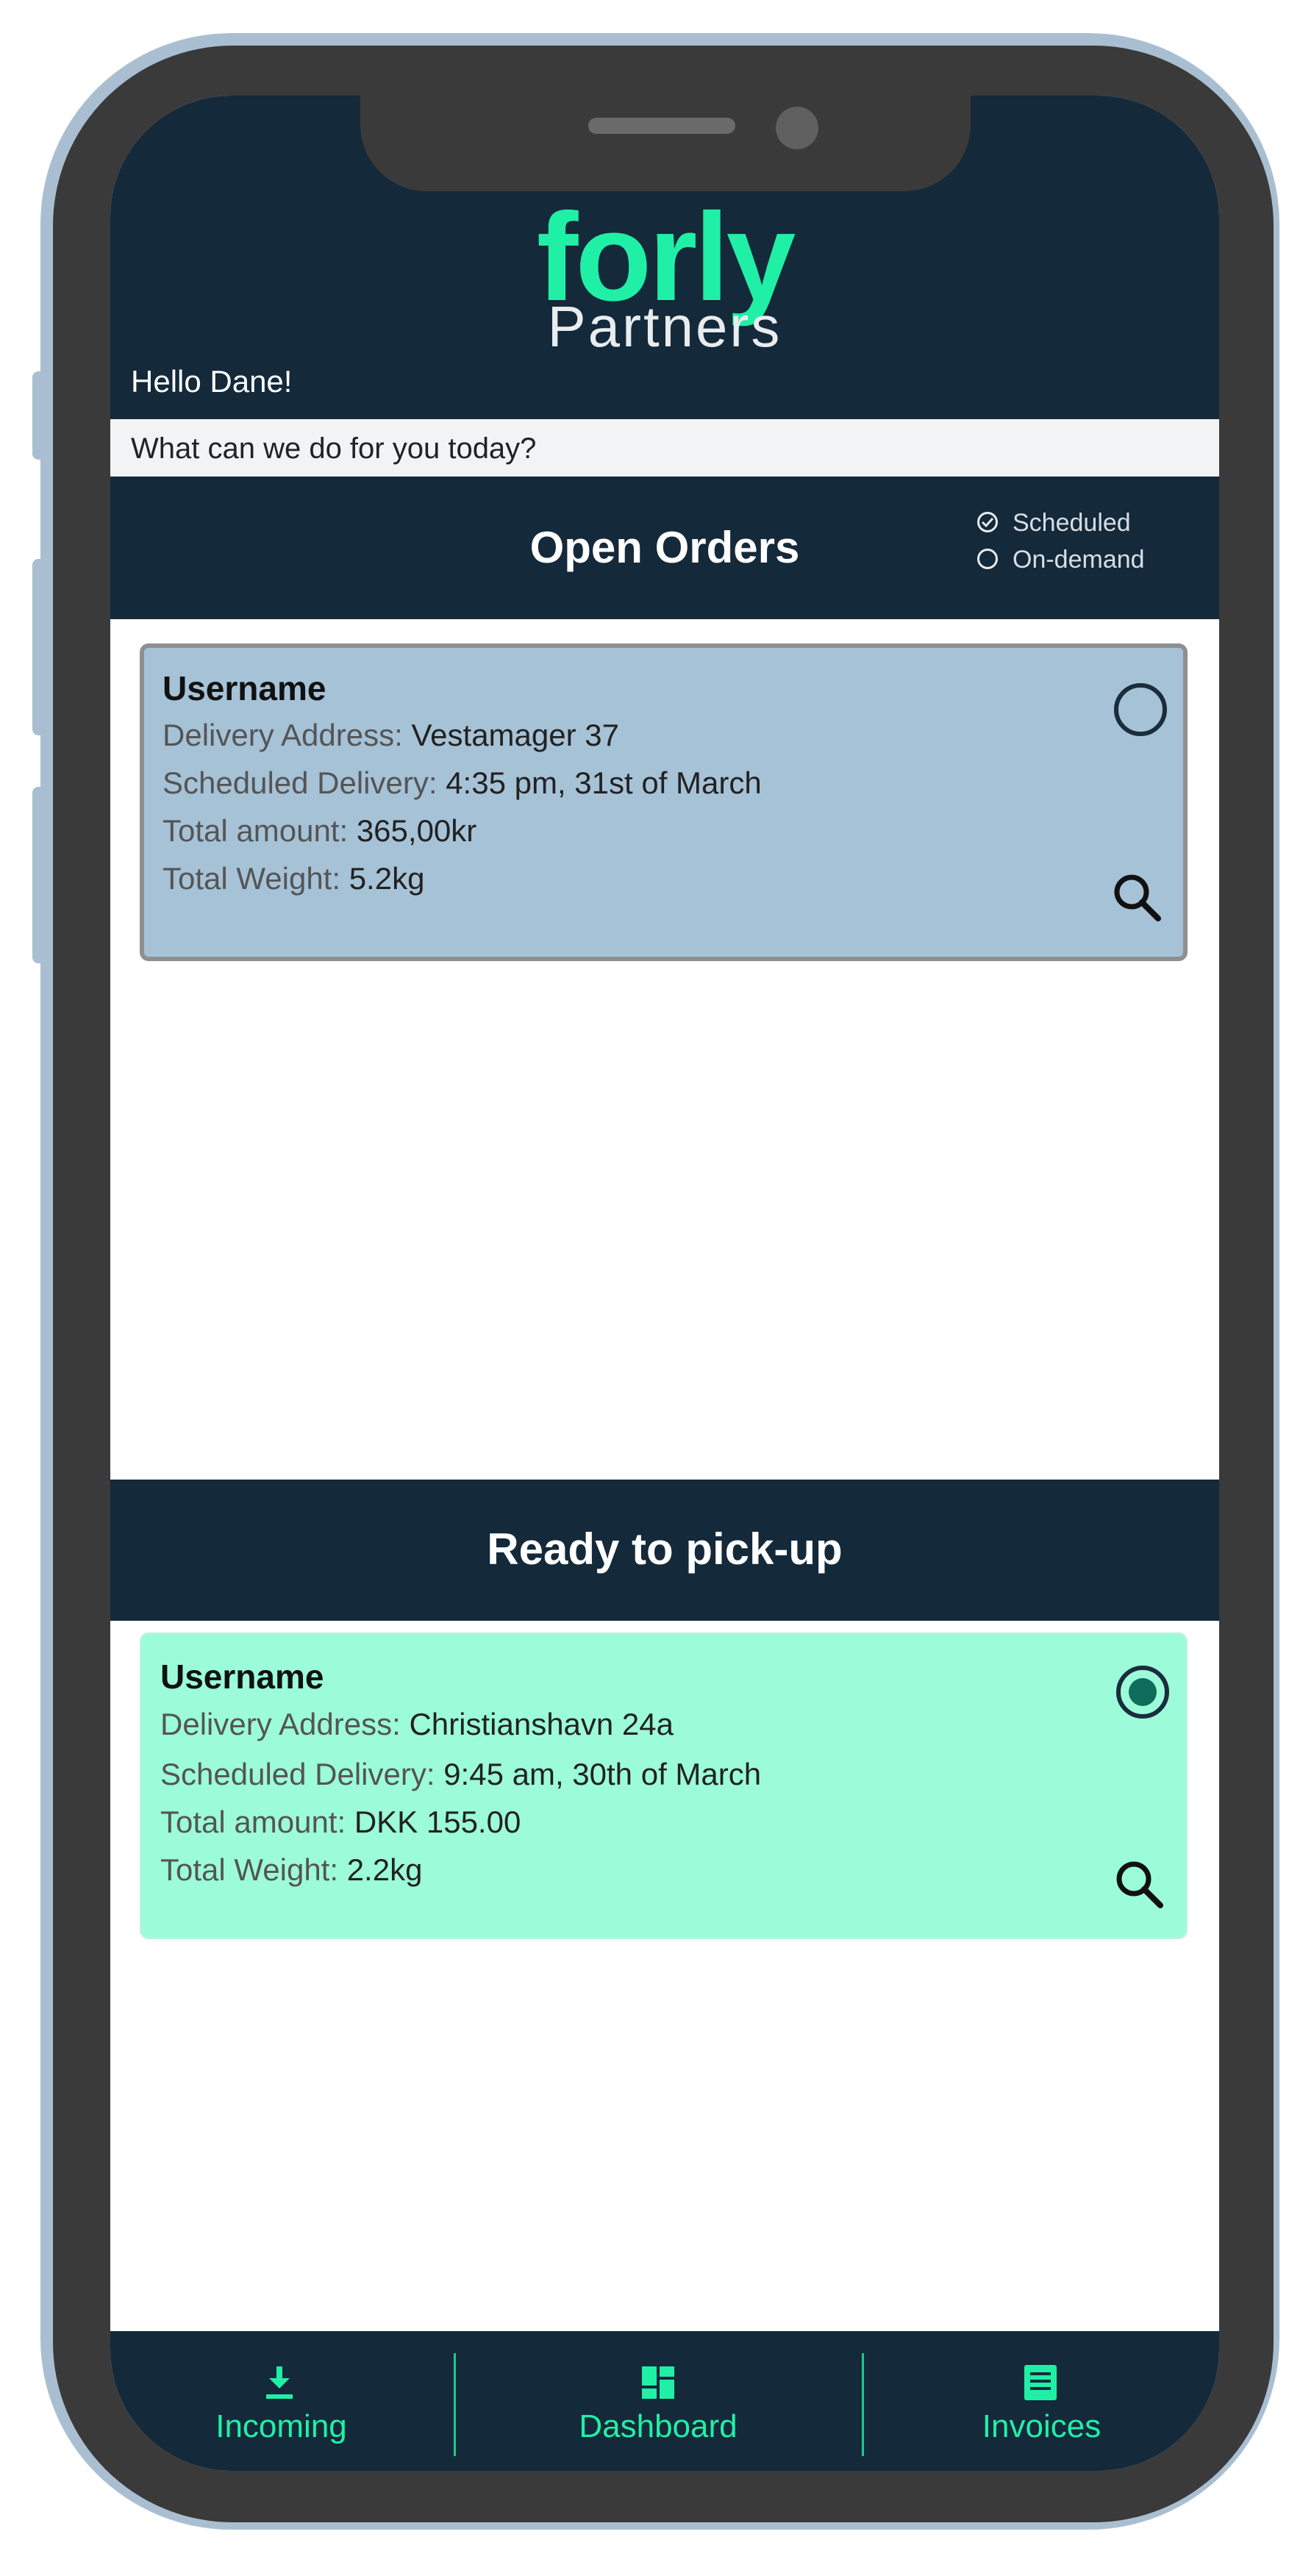  Describe the element at coordinates (658, 2382) in the screenshot. I see `dashboard-icon` at that location.